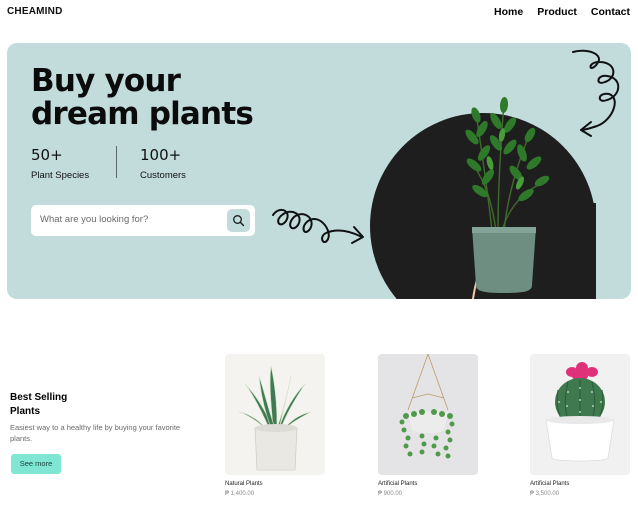 This screenshot has width=638, height=527. Describe the element at coordinates (163, 175) in the screenshot. I see `stat-label: Customers` at that location.